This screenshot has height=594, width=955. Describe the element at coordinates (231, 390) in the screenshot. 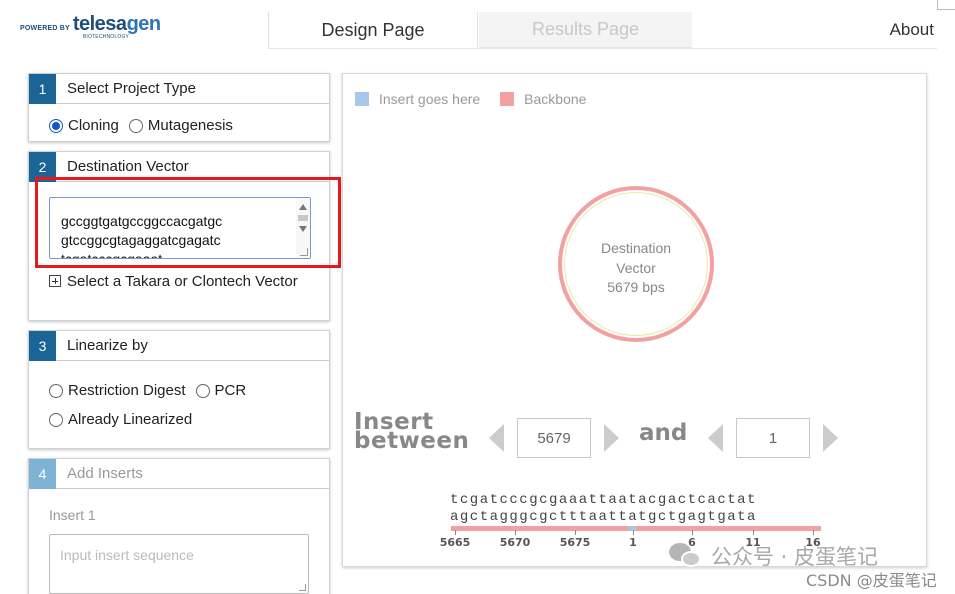

I see `radio-pcr-label: PCR` at that location.